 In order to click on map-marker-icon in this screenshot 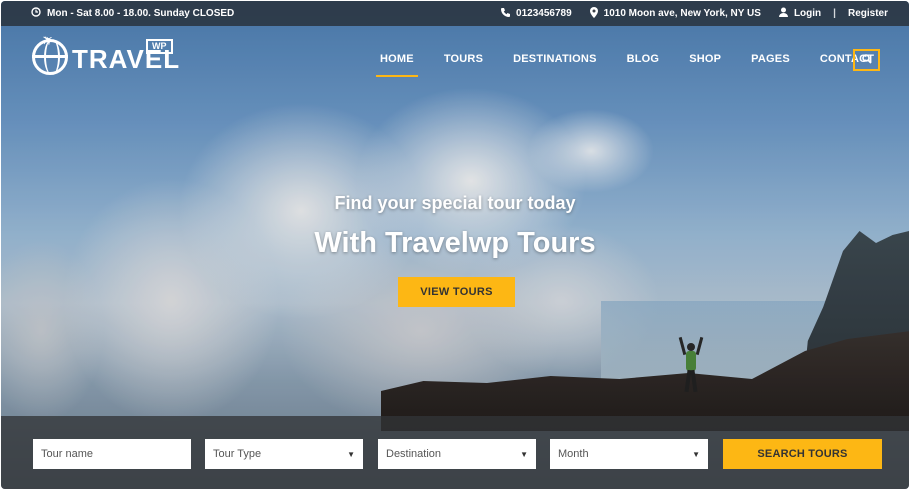, I will do `click(593, 13)`.